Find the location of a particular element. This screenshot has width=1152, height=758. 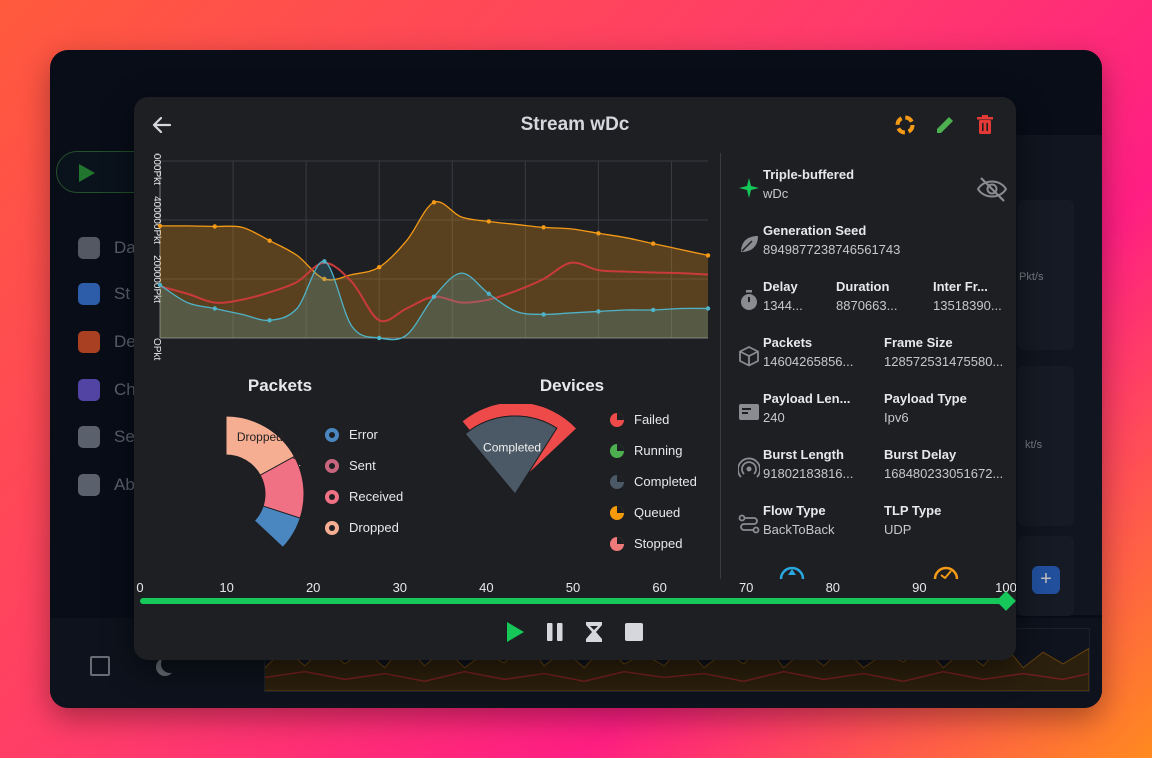

progress-slider is located at coordinates (573, 601).